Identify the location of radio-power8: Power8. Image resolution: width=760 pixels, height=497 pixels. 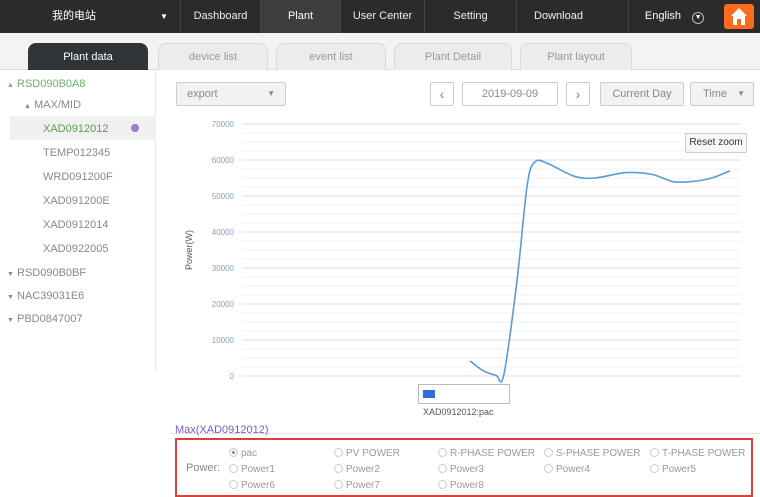
(461, 485).